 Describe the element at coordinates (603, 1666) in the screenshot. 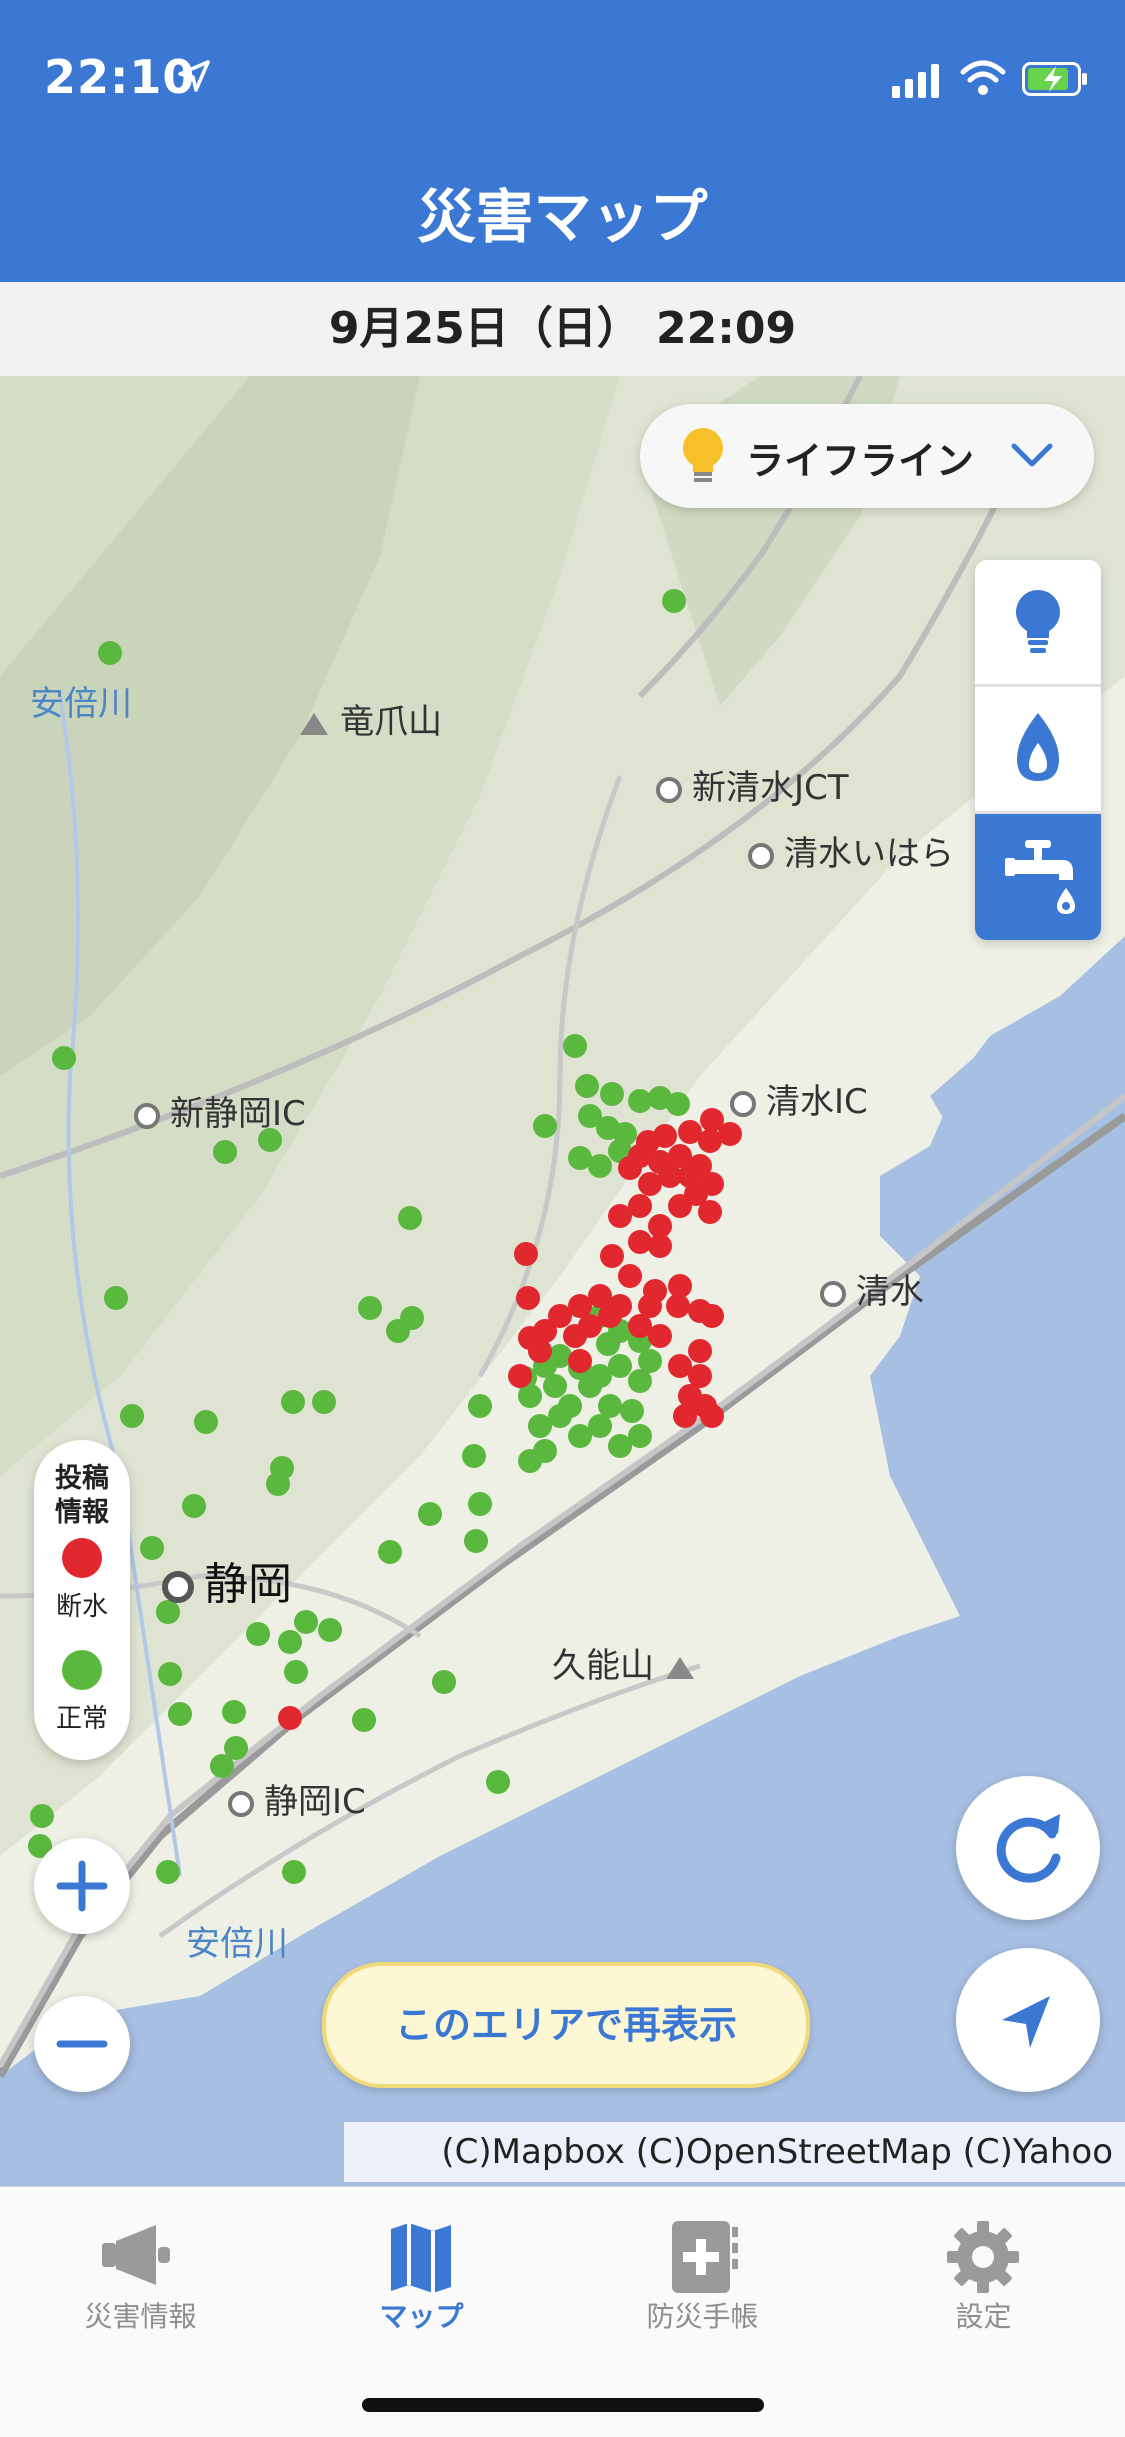

I see `place-label: 久能山` at that location.